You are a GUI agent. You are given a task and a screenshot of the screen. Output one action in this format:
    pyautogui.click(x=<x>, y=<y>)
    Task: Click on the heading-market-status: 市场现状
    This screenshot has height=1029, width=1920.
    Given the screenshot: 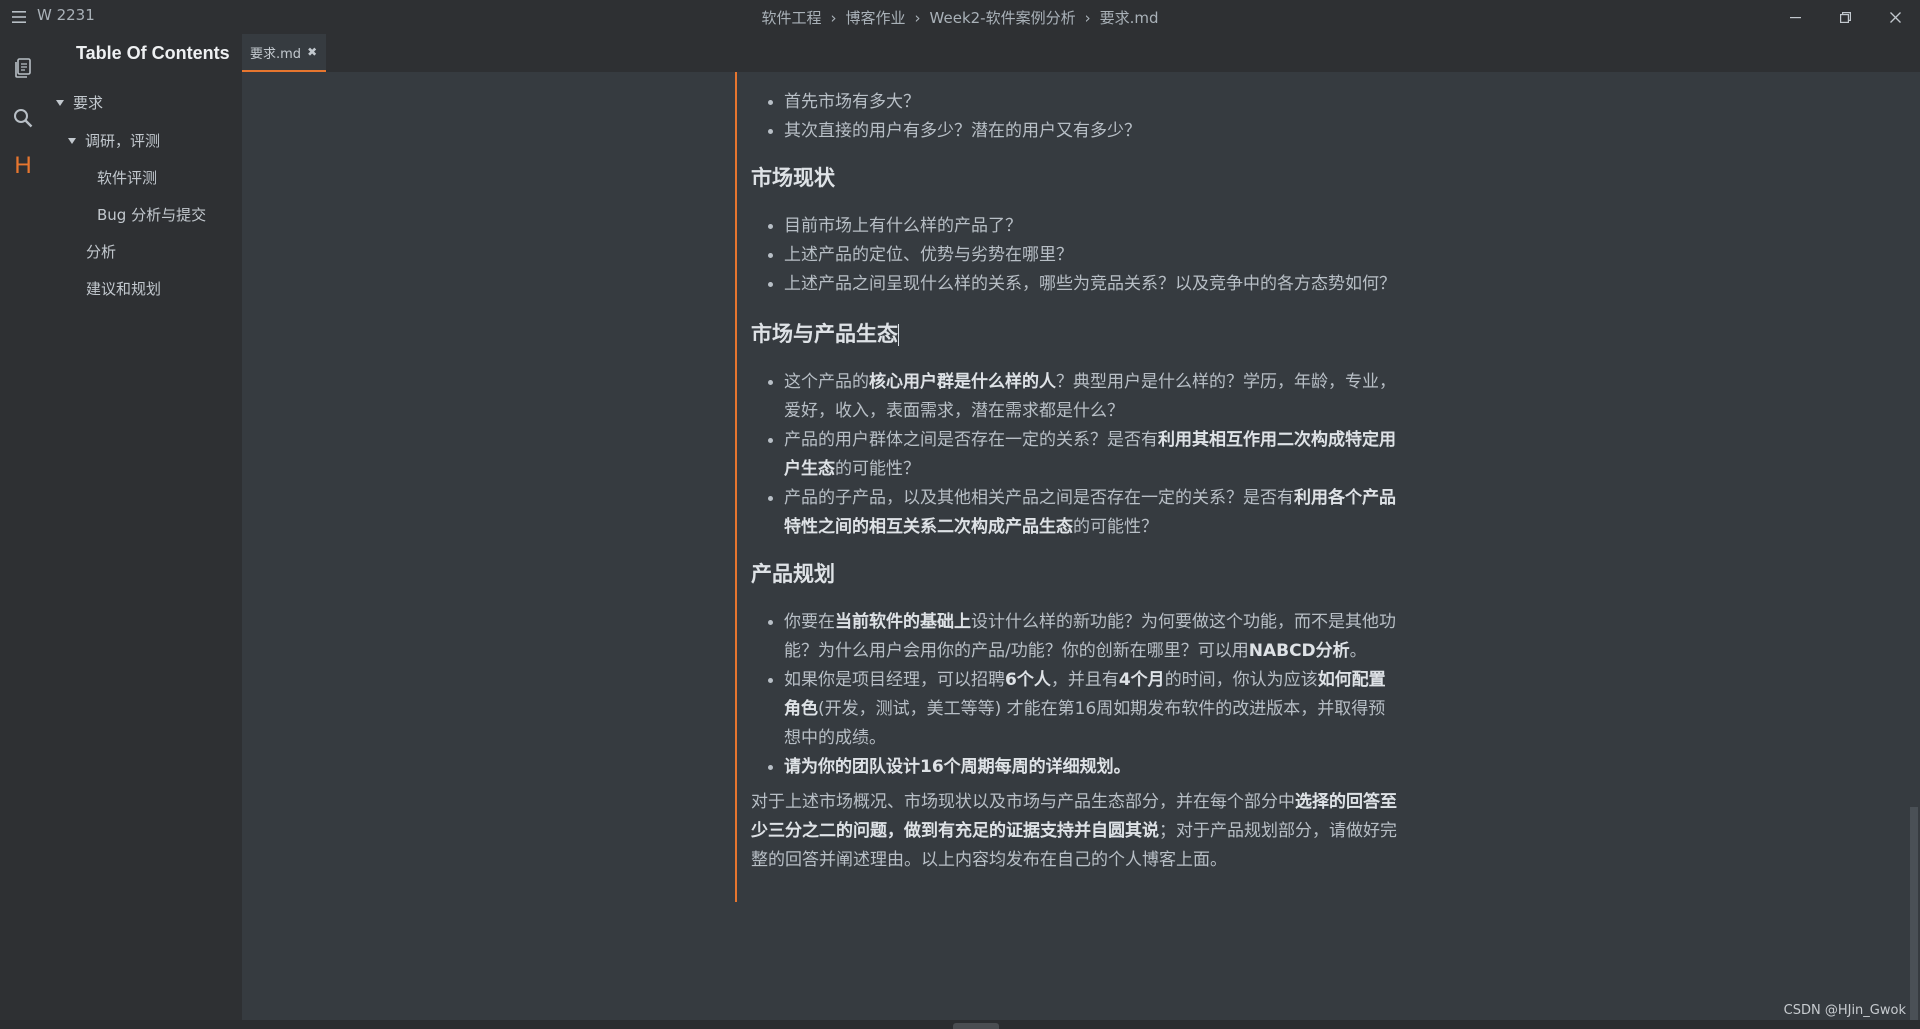 What is the action you would take?
    pyautogui.click(x=793, y=178)
    